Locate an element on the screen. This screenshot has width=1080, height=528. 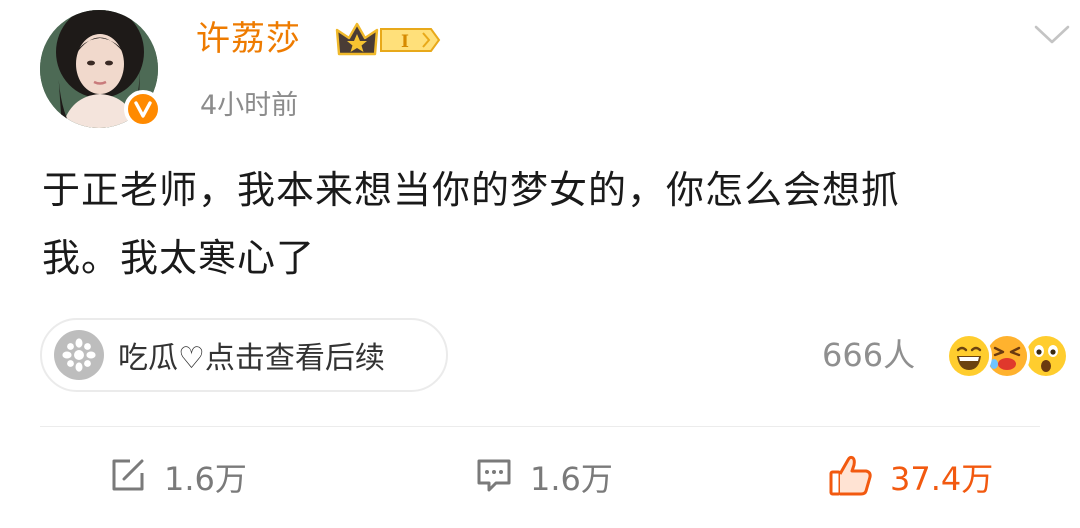
author-avatar is located at coordinates (101, 69).